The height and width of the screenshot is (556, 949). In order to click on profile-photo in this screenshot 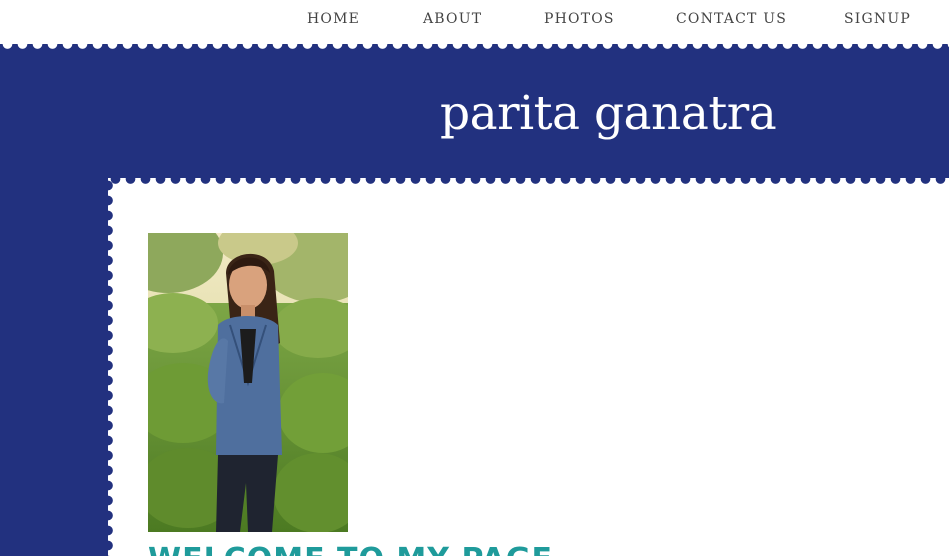, I will do `click(248, 382)`.